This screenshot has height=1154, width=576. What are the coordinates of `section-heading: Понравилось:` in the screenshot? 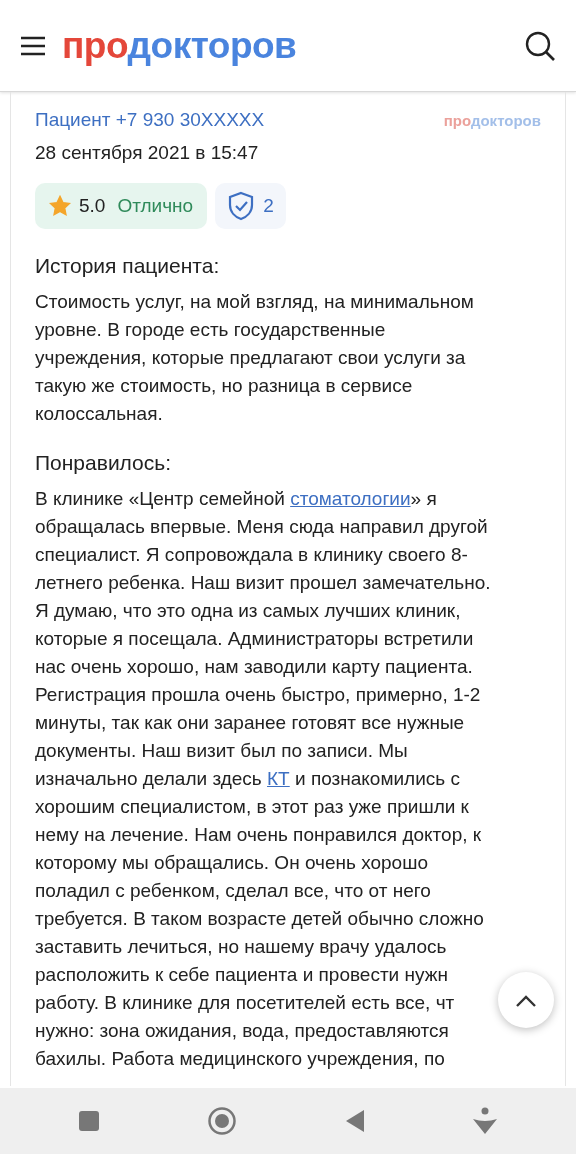 It's located at (104, 463).